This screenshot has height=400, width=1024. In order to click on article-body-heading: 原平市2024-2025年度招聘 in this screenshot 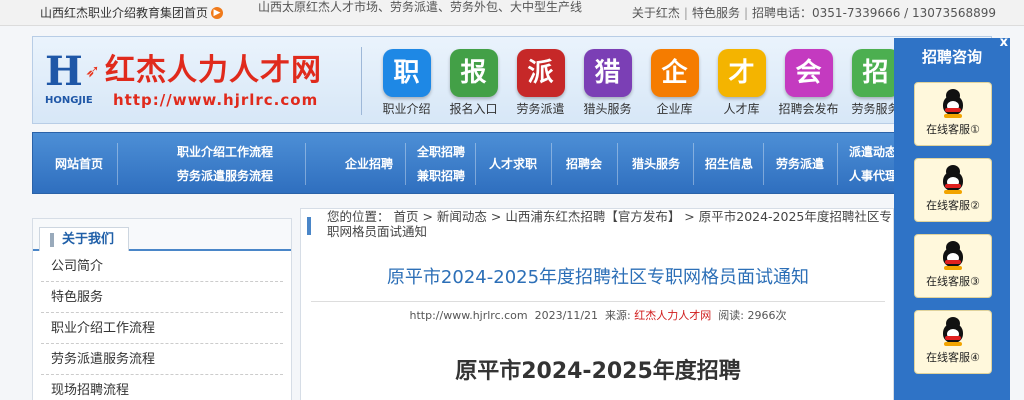, I will do `click(598, 371)`.